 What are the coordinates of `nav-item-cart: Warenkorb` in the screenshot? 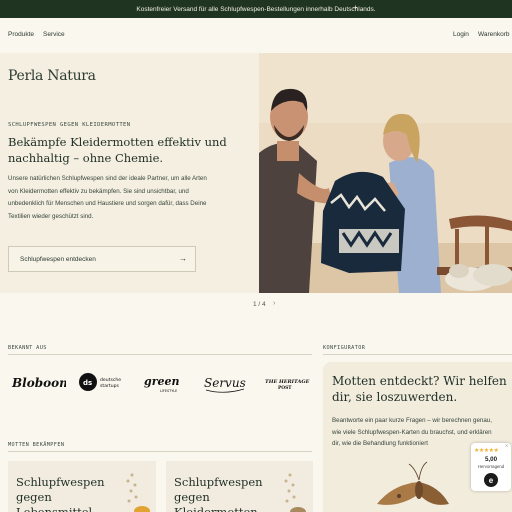 It's located at (494, 34).